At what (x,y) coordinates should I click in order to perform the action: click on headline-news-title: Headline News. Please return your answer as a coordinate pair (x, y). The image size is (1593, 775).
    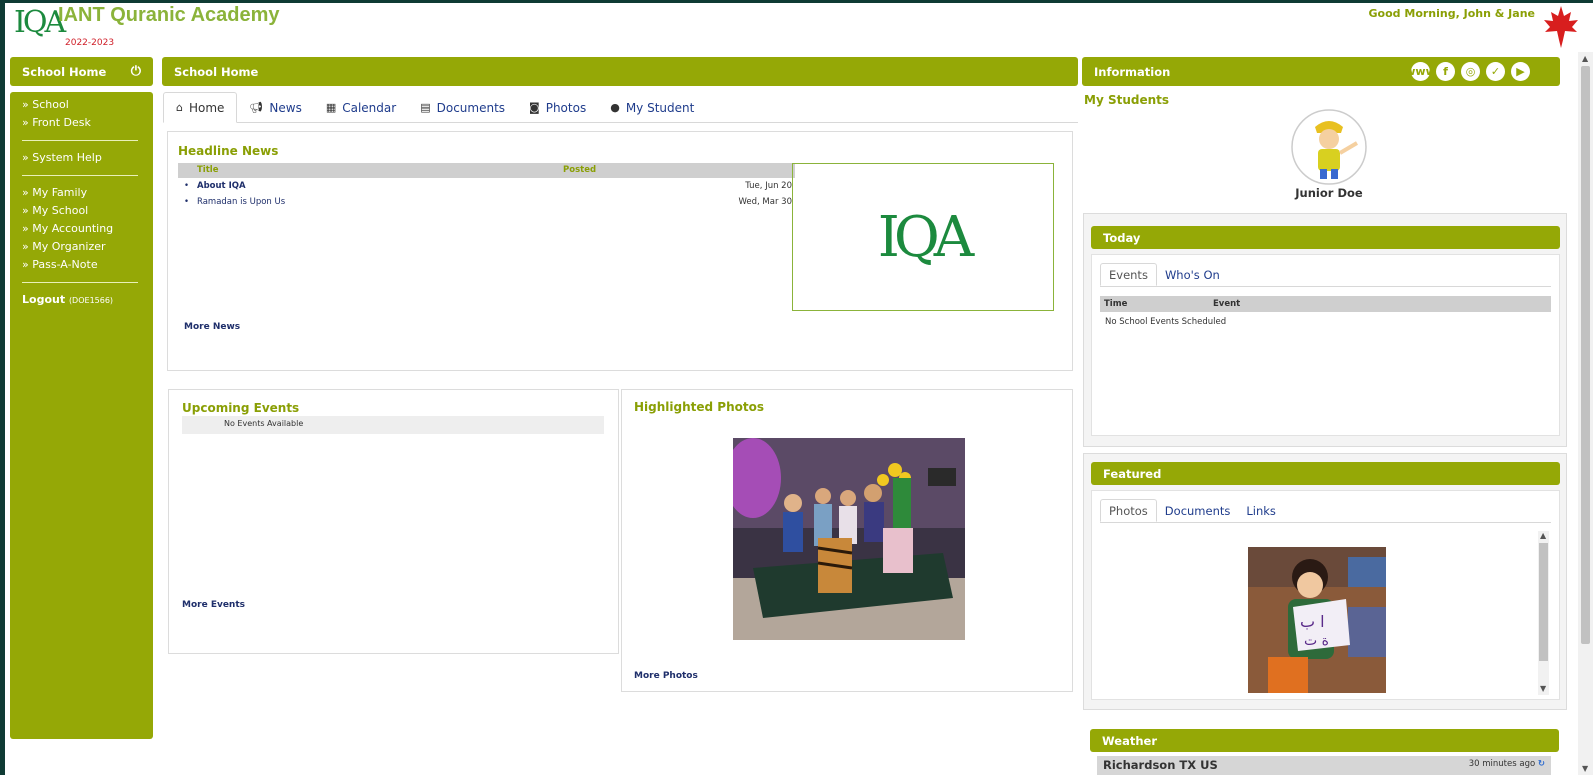
    Looking at the image, I should click on (228, 151).